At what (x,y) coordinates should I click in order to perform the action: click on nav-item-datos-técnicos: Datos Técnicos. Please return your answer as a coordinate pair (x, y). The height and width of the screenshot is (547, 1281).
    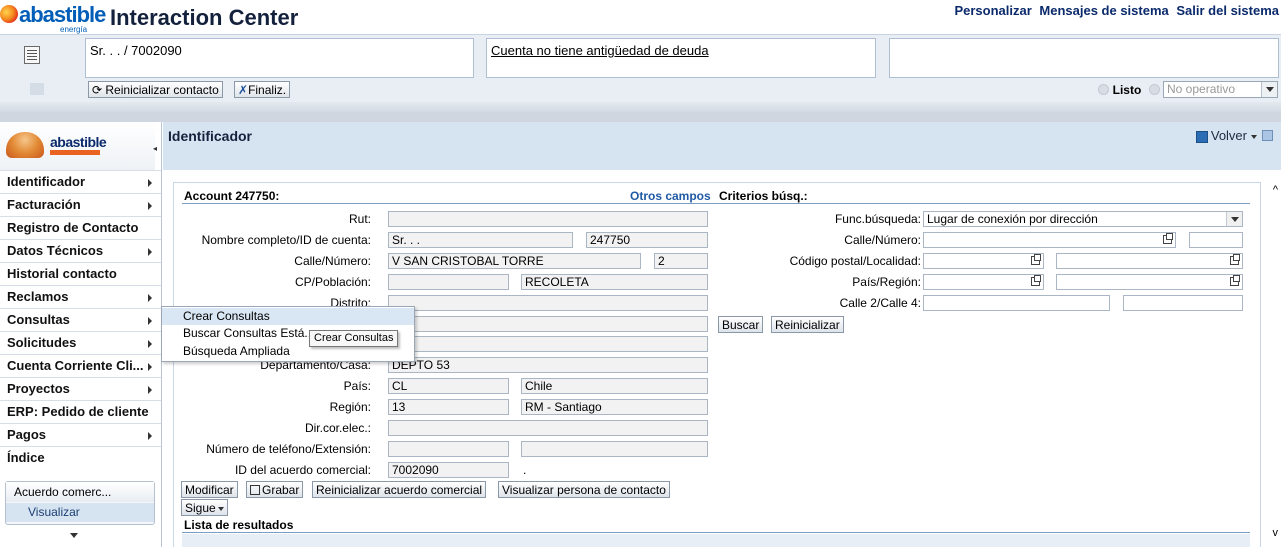
    Looking at the image, I should click on (80, 250).